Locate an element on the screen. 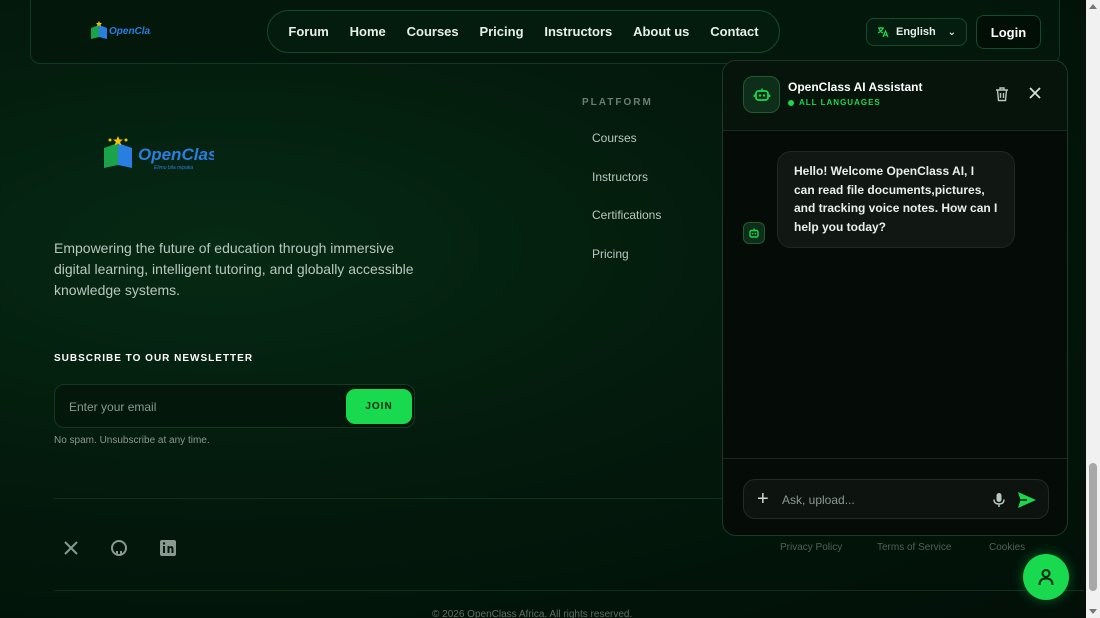  language-selector: English ⌄ is located at coordinates (916, 32).